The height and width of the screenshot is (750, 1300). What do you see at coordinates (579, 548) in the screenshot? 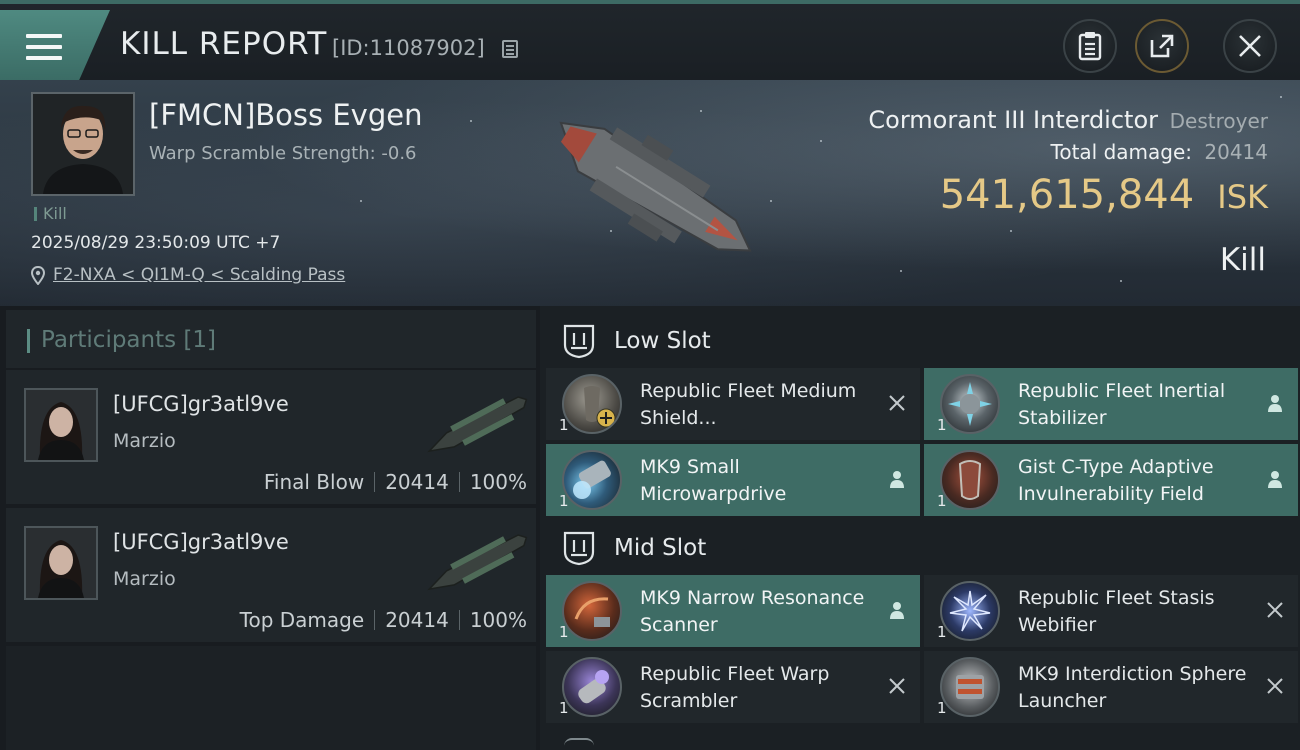
I see `mid-slot-icon` at bounding box center [579, 548].